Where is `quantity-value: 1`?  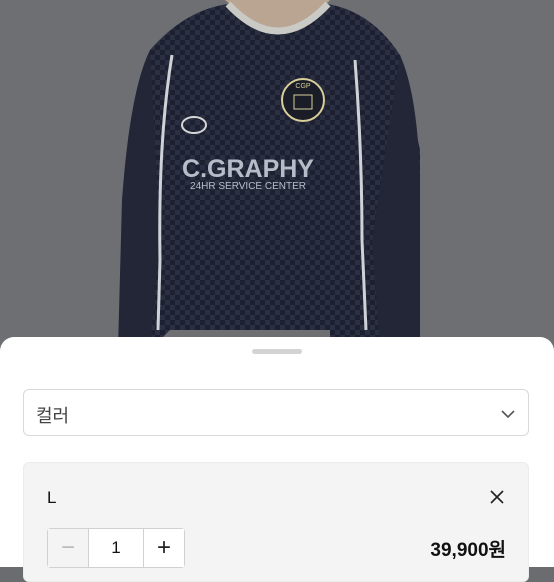
quantity-value: 1 is located at coordinates (116, 548).